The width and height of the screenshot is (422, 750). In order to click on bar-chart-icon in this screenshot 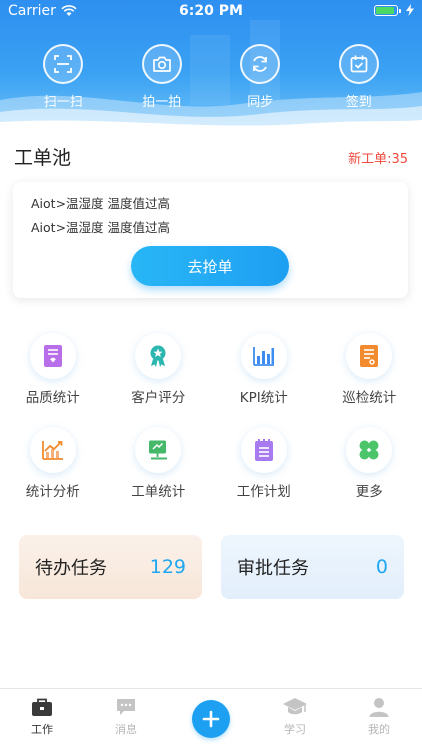, I will do `click(263, 356)`.